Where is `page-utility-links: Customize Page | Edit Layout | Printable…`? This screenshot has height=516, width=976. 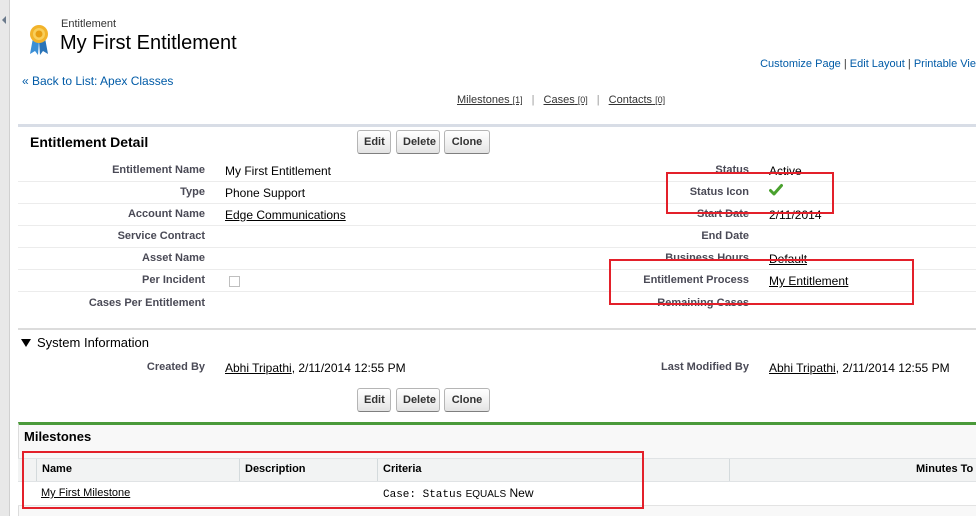 page-utility-links: Customize Page | Edit Layout | Printable… is located at coordinates (868, 64).